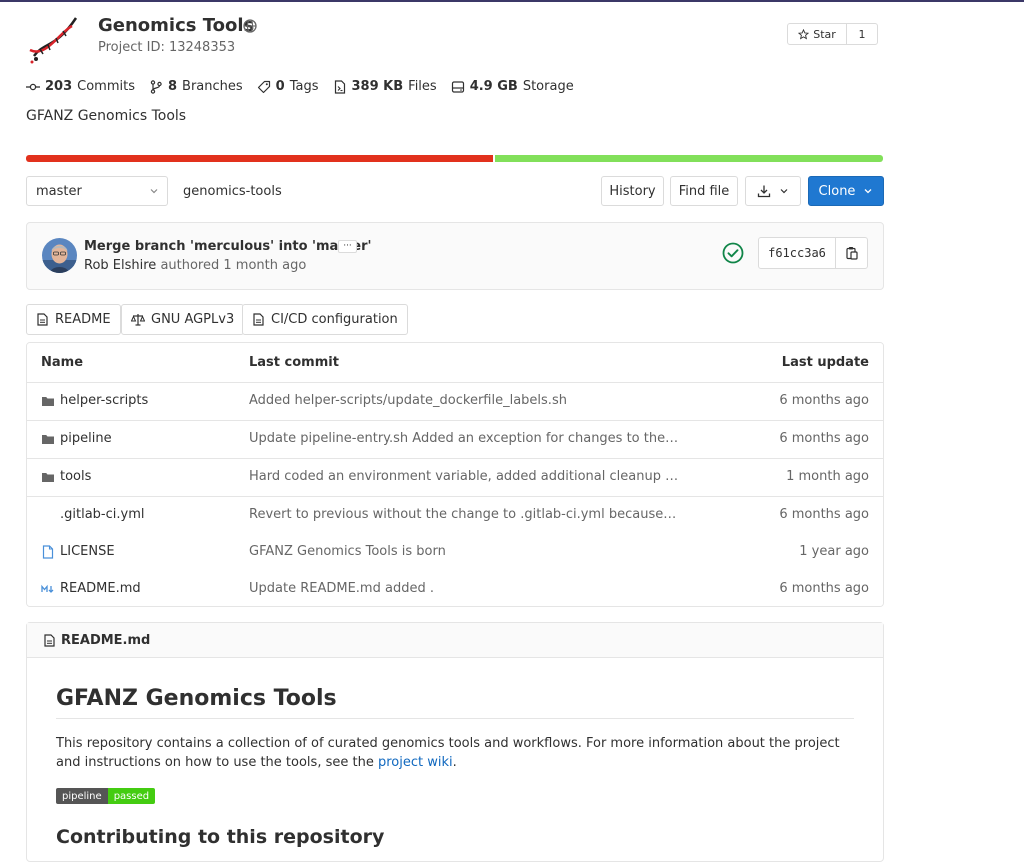 The width and height of the screenshot is (1024, 862). Describe the element at coordinates (632, 191) in the screenshot. I see `history-button: History` at that location.